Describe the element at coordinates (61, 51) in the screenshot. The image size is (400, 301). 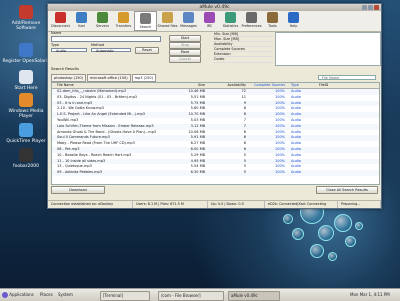
I see `type-value: Audio` at that location.